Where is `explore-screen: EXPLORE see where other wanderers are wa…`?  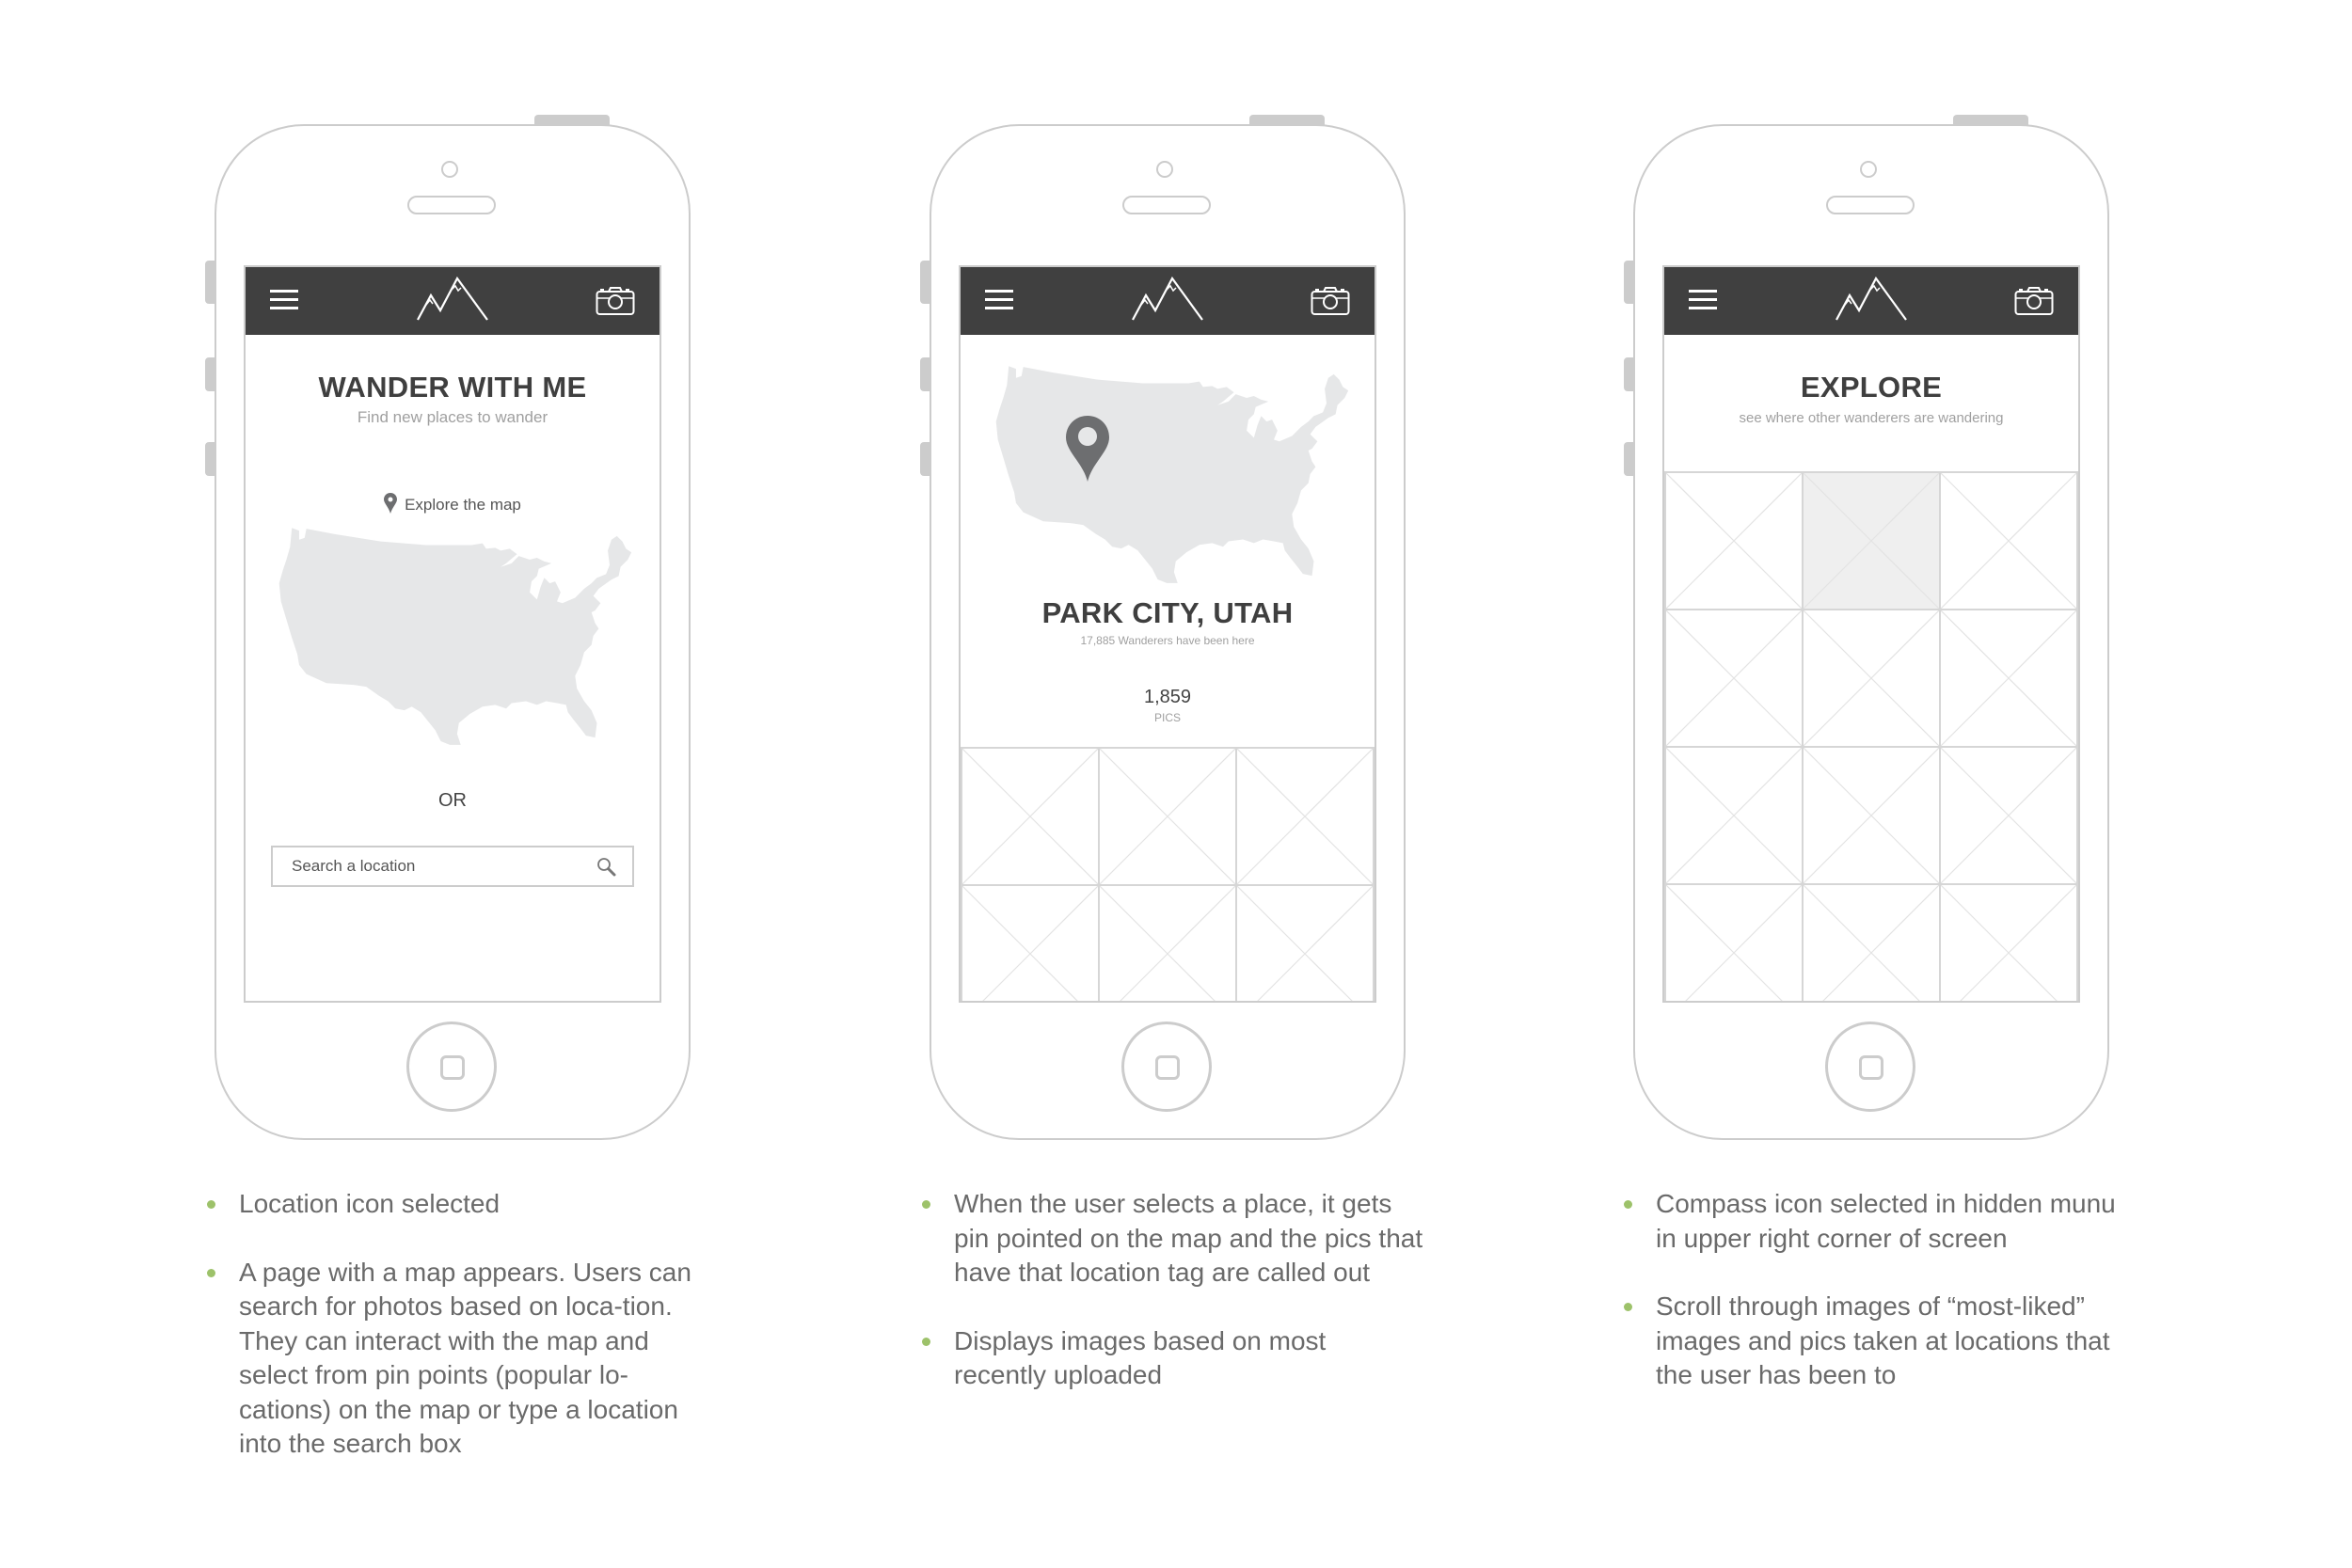
explore-screen: EXPLORE see where other wanderers are wa… is located at coordinates (1871, 634).